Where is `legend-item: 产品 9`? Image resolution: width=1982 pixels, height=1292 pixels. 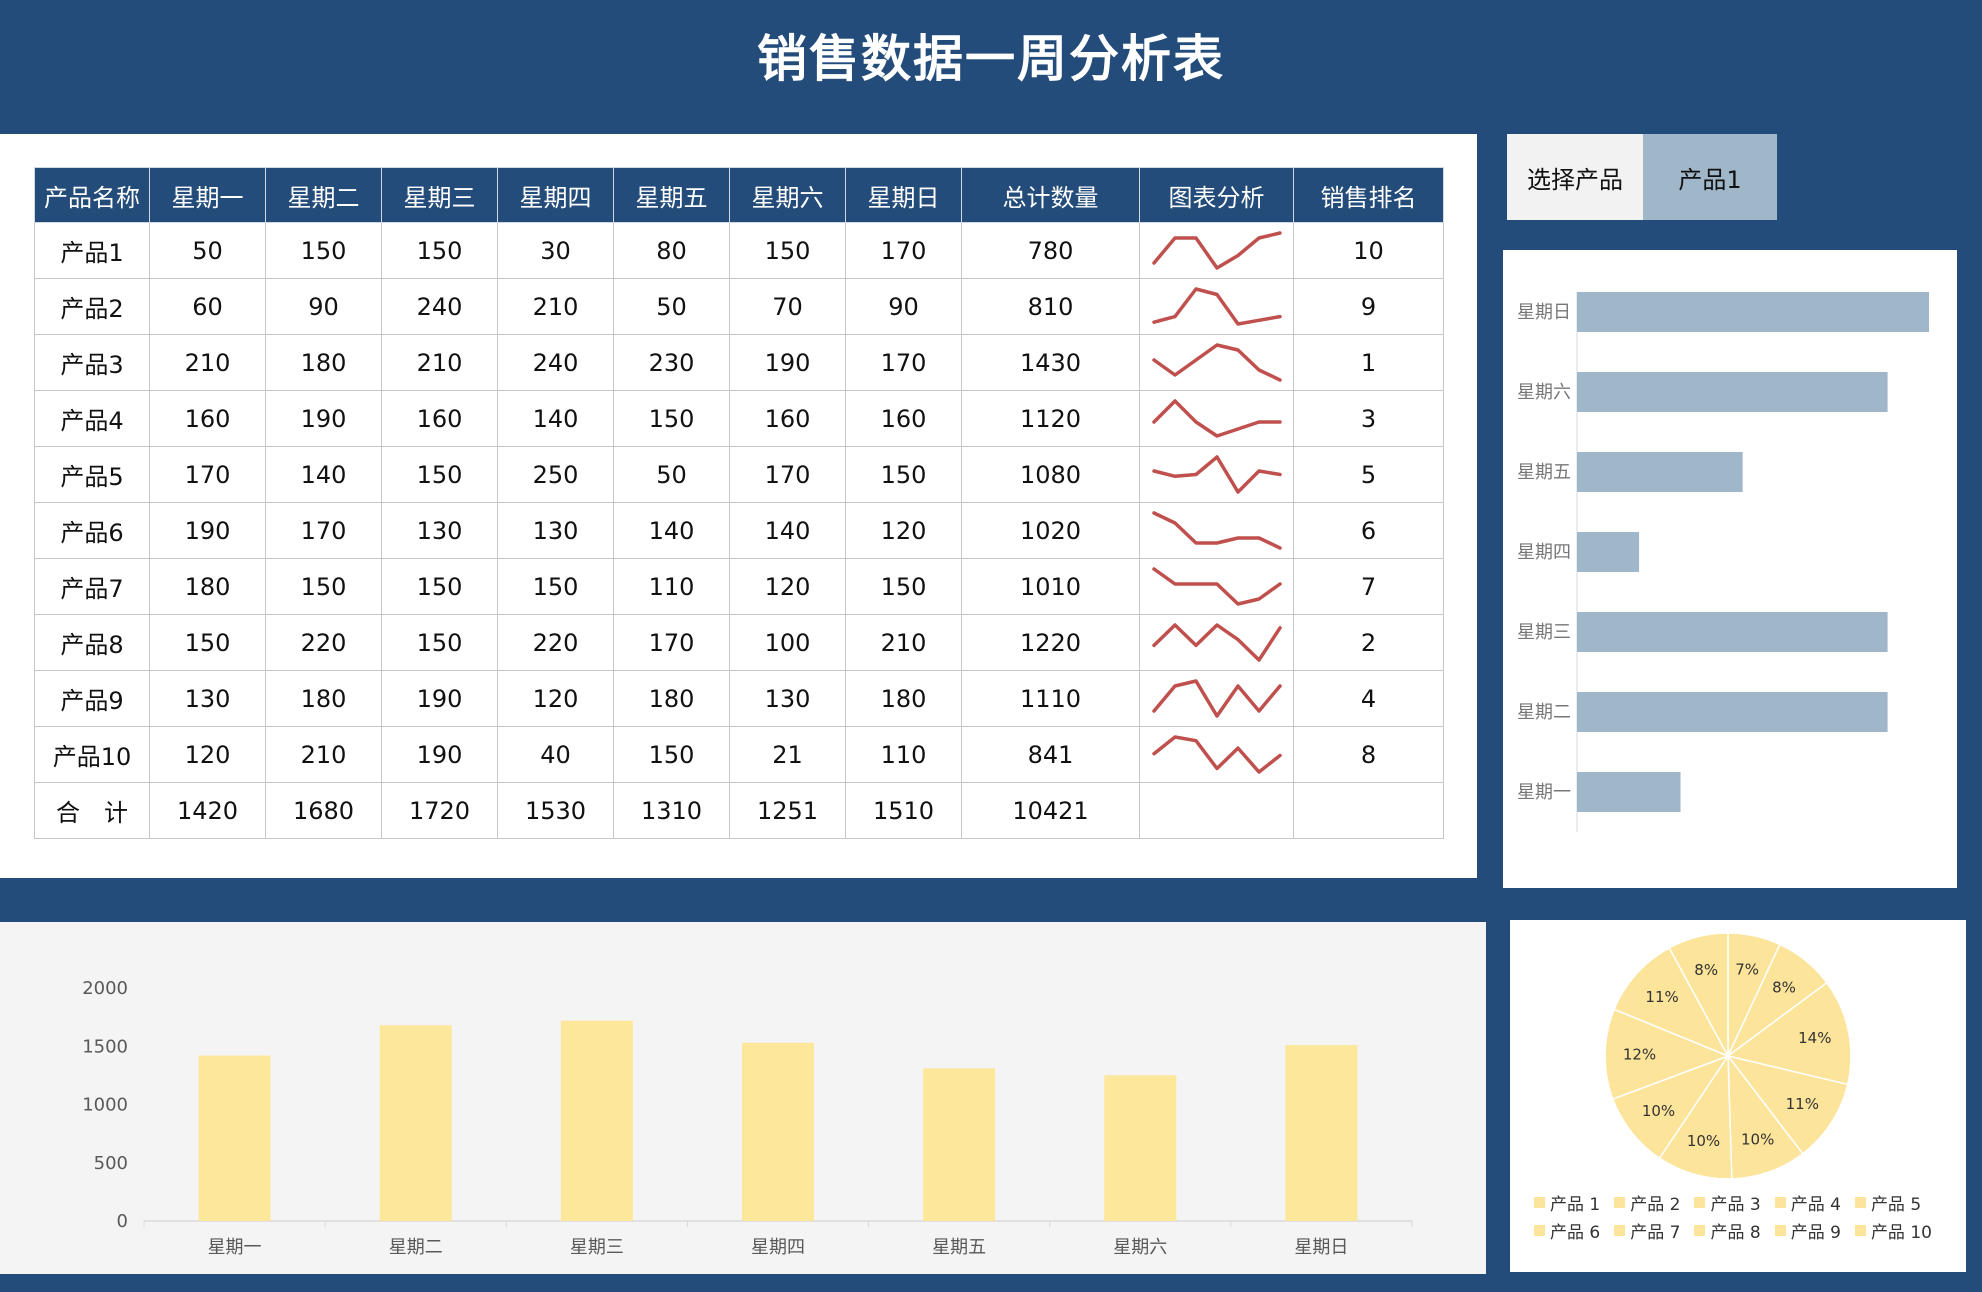
legend-item: 产品 9 is located at coordinates (1807, 1230).